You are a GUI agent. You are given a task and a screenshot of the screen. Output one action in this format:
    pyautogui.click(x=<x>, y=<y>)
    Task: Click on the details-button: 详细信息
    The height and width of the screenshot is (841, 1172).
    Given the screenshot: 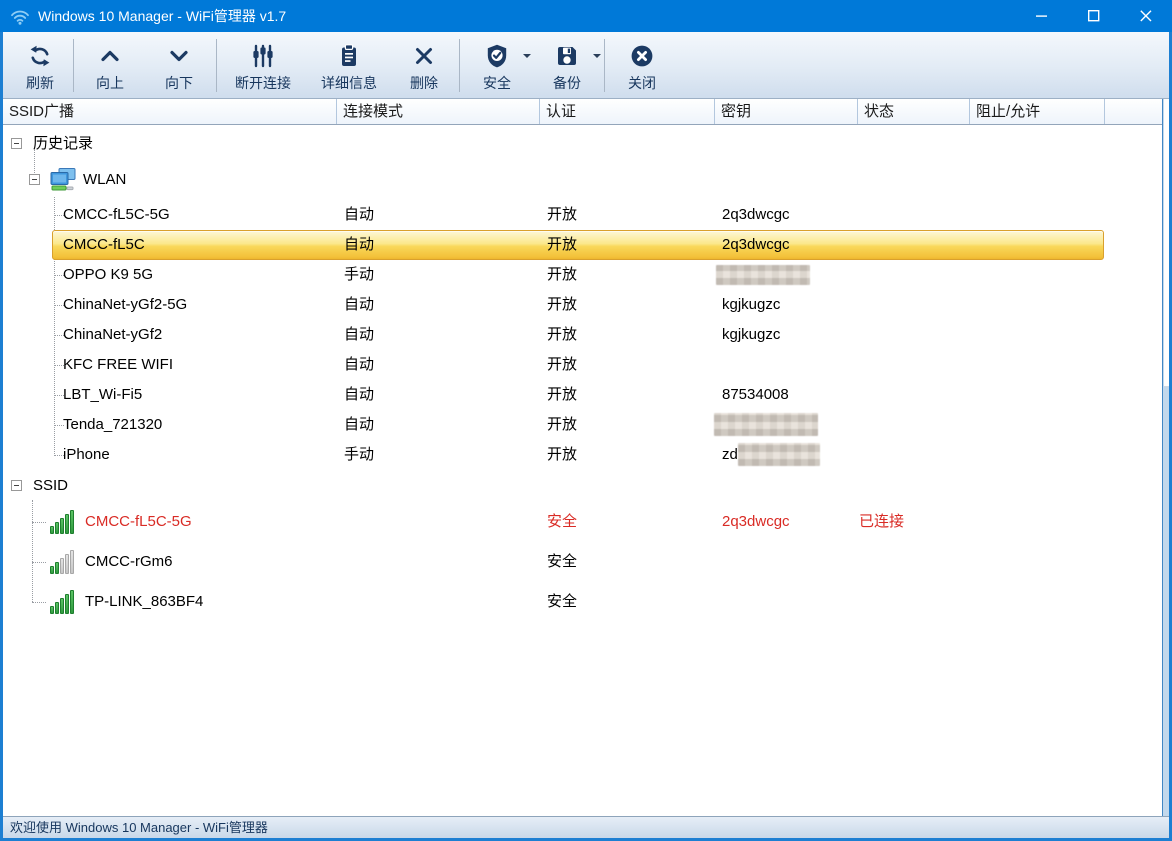 What is the action you would take?
    pyautogui.click(x=349, y=65)
    